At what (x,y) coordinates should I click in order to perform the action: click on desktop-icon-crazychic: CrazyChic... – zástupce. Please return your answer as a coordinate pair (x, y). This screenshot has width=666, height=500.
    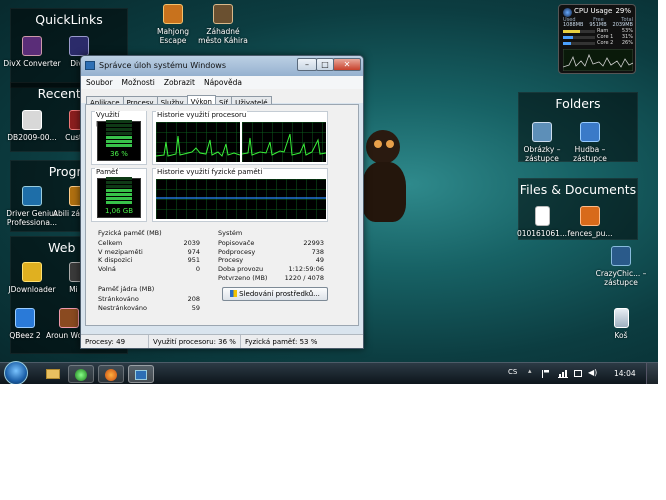
    Looking at the image, I should click on (621, 266).